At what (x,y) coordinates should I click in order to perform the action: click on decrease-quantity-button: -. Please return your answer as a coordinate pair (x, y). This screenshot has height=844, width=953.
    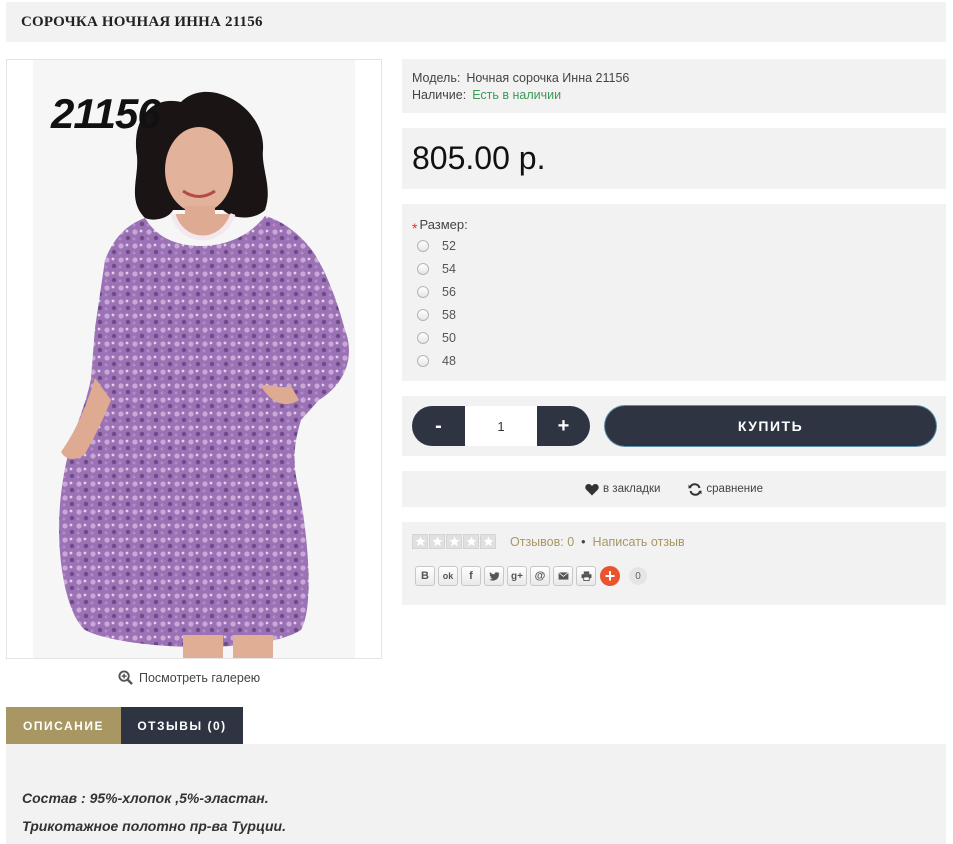
    Looking at the image, I should click on (438, 426).